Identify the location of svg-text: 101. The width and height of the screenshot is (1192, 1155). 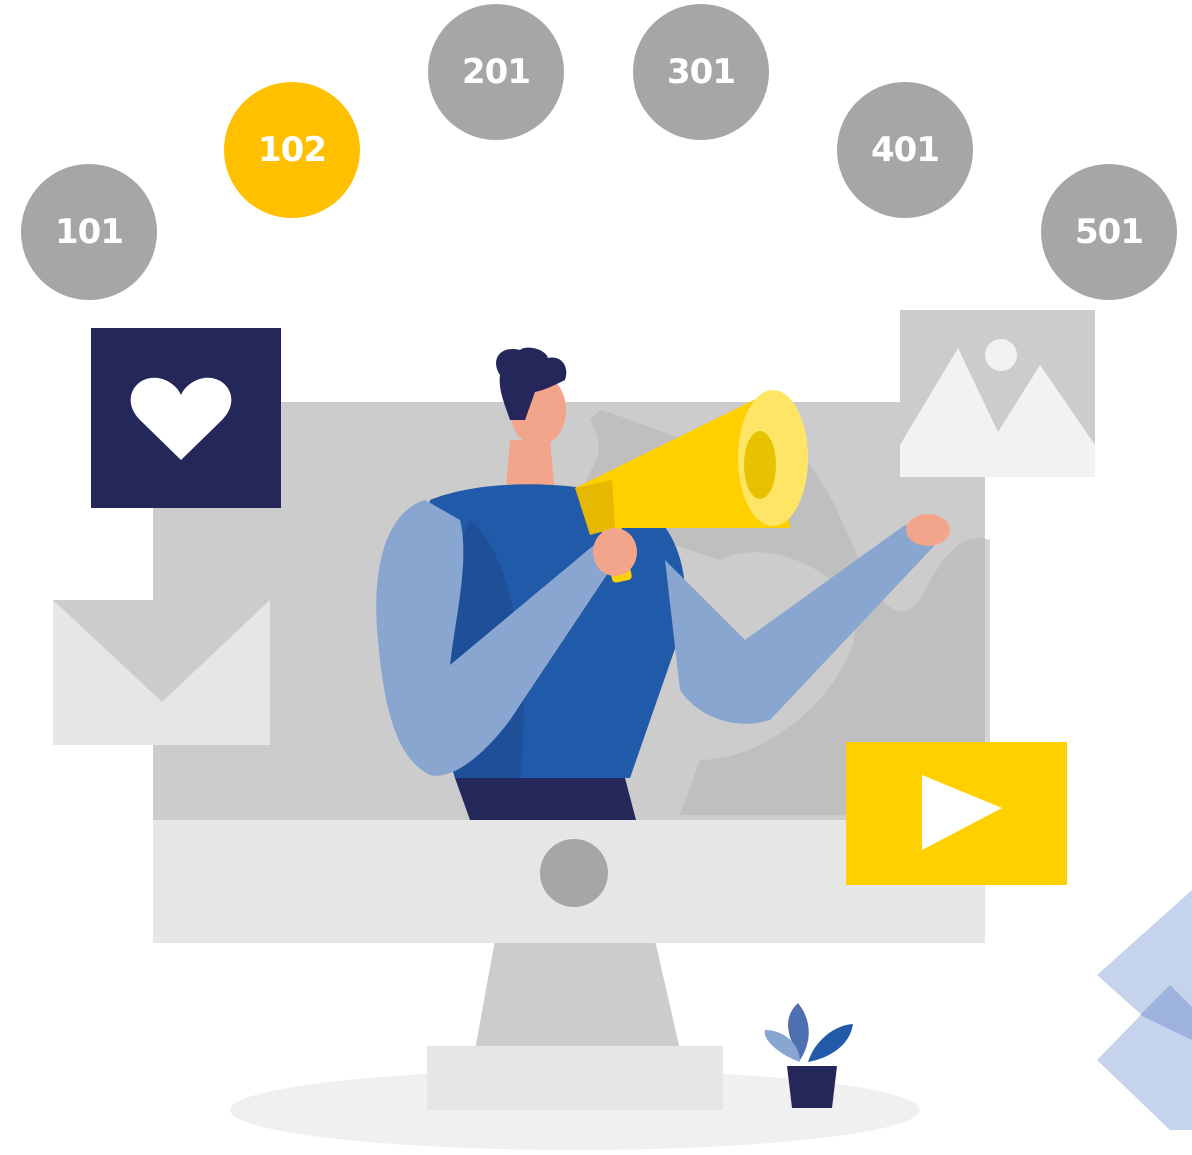
(89, 232).